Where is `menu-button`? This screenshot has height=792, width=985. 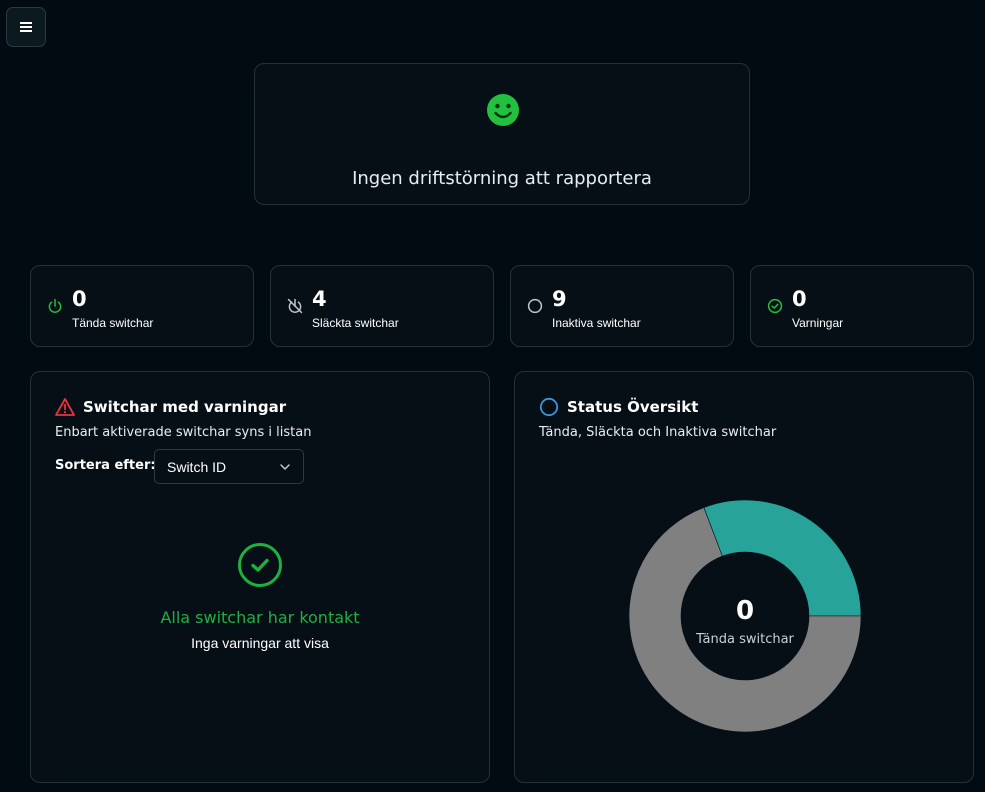 menu-button is located at coordinates (26, 27).